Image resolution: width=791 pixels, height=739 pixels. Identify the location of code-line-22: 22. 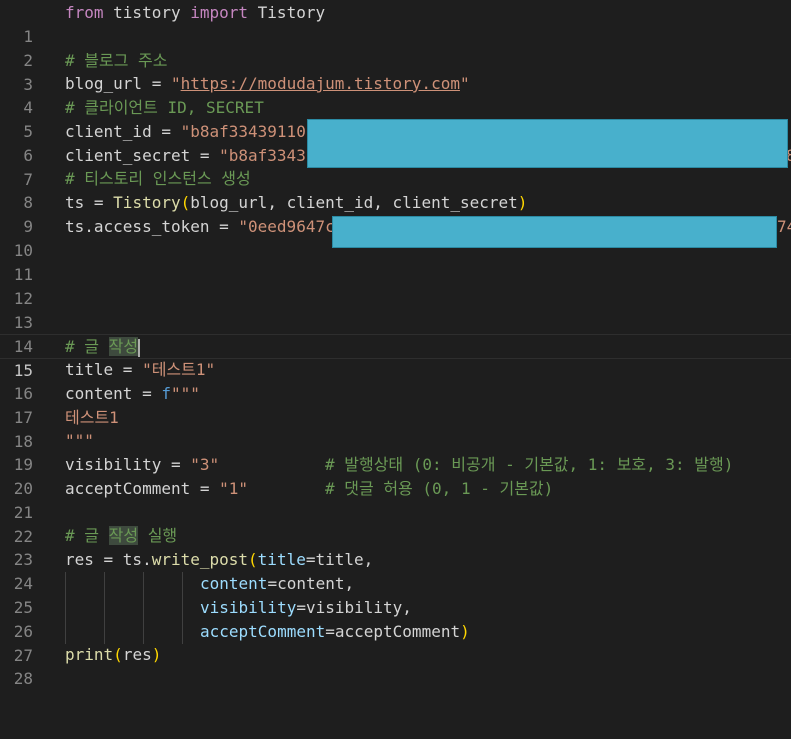
(395, 523).